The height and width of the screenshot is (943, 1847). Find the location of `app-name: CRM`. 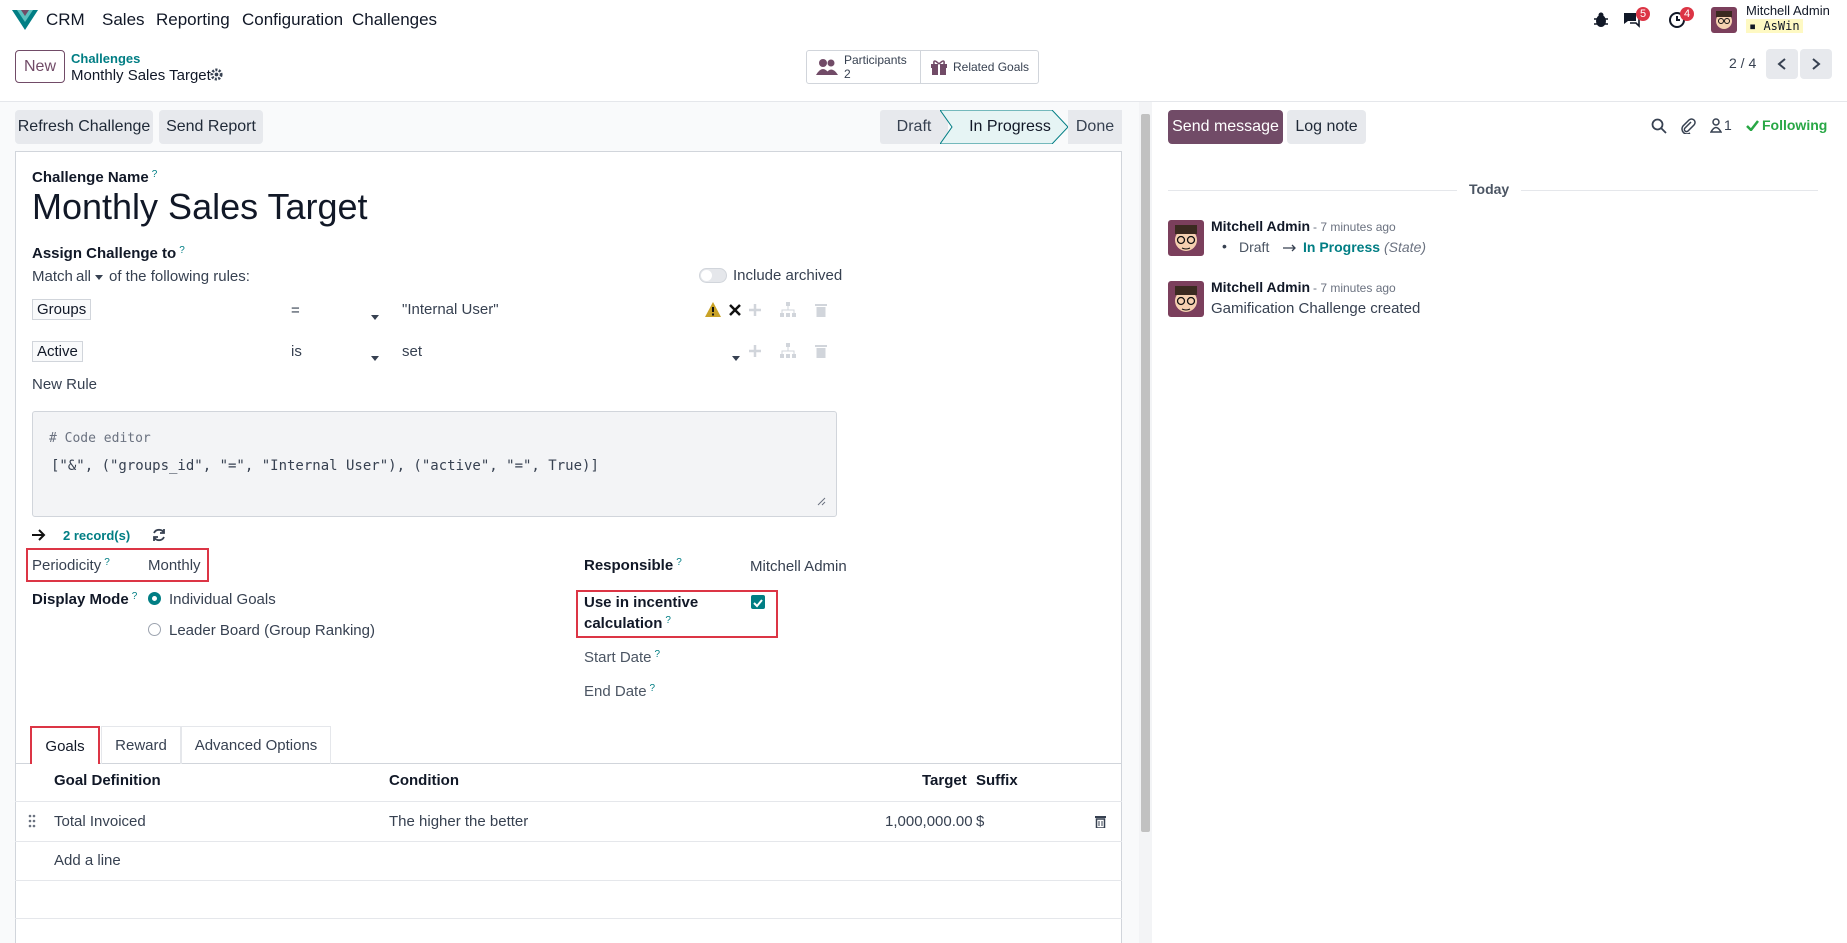

app-name: CRM is located at coordinates (65, 20).